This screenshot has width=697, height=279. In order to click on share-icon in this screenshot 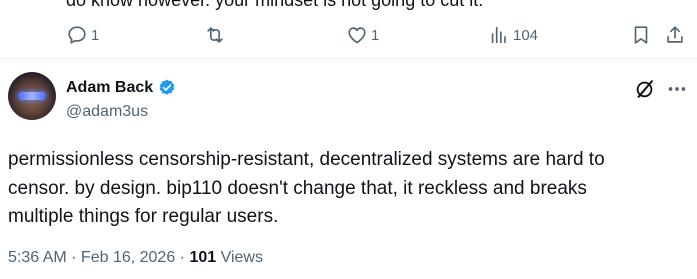, I will do `click(675, 34)`.